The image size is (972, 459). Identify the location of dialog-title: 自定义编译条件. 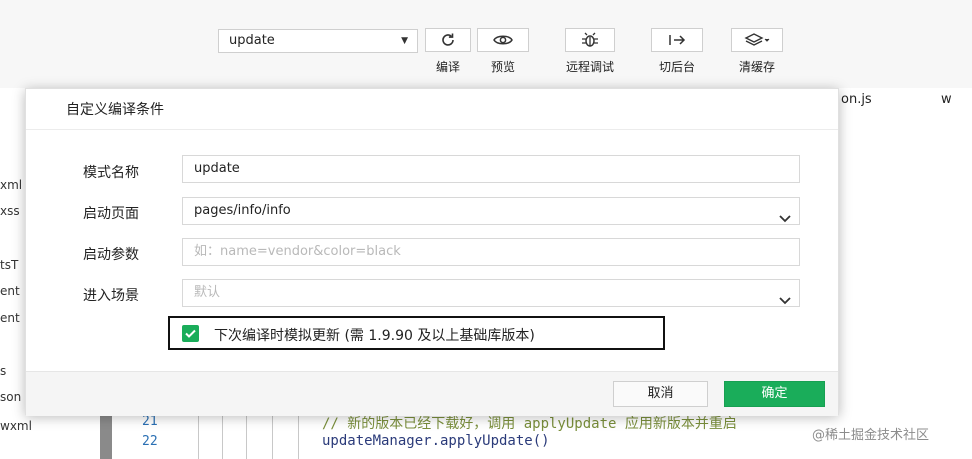
(115, 110).